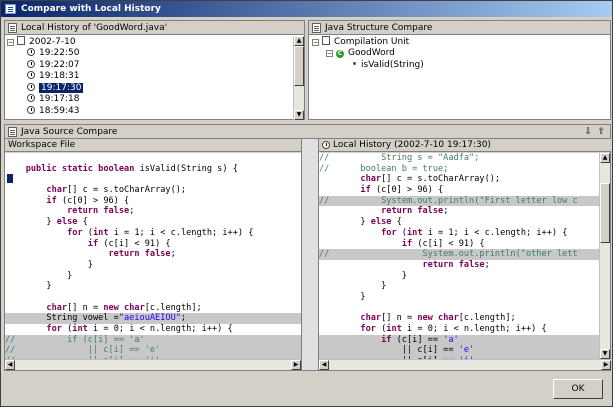  I want to click on class-icon: C, so click(340, 54).